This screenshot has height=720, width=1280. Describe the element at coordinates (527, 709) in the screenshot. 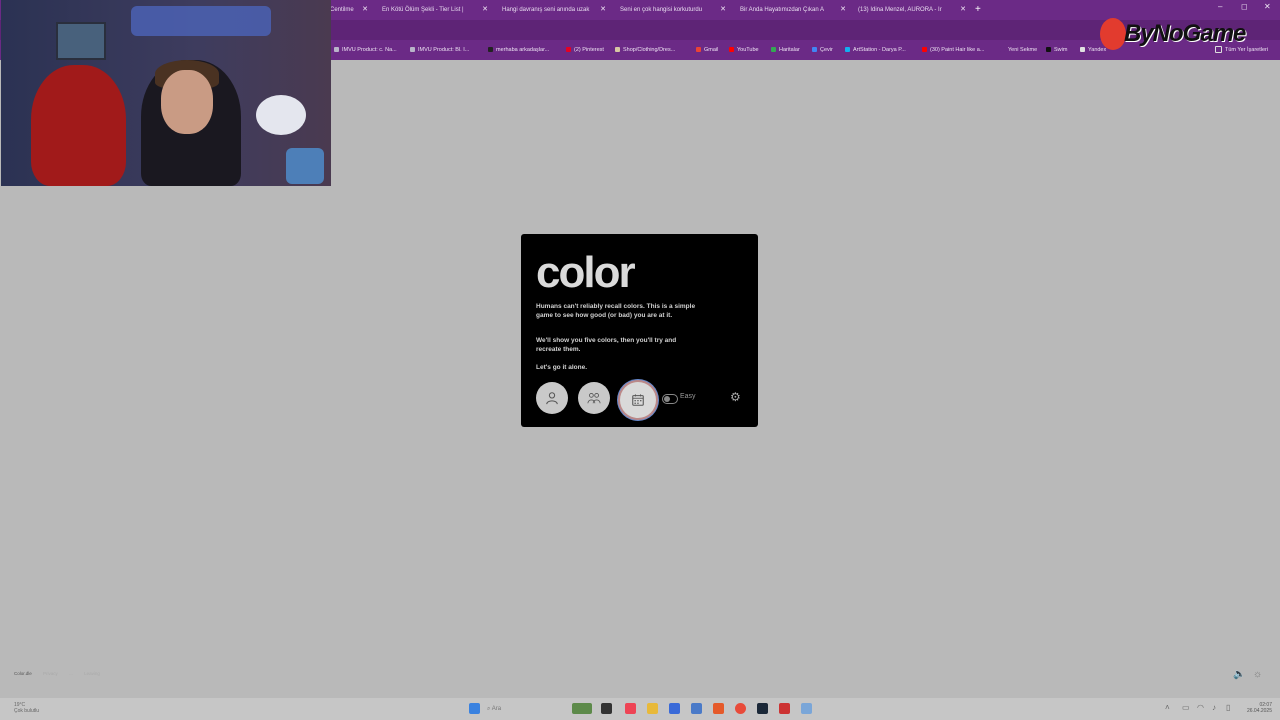

I see `search-box: ⌕ Ara` at that location.